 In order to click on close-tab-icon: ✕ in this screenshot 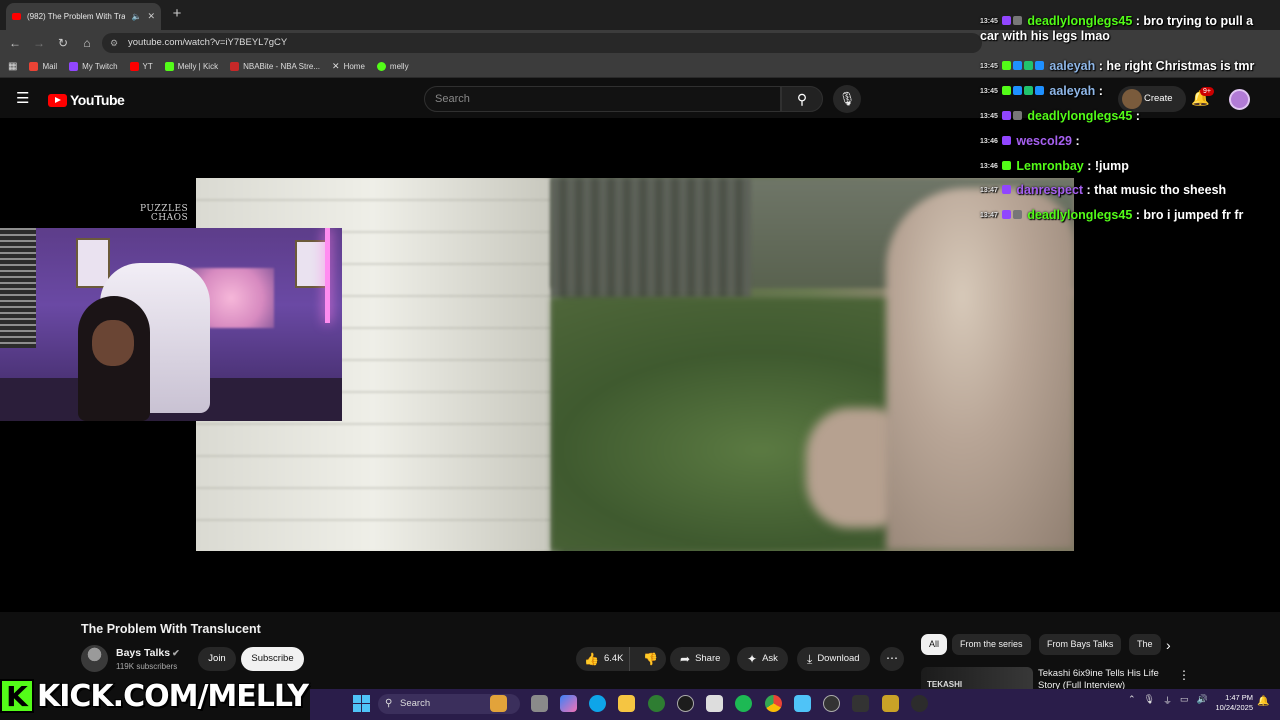, I will do `click(151, 16)`.